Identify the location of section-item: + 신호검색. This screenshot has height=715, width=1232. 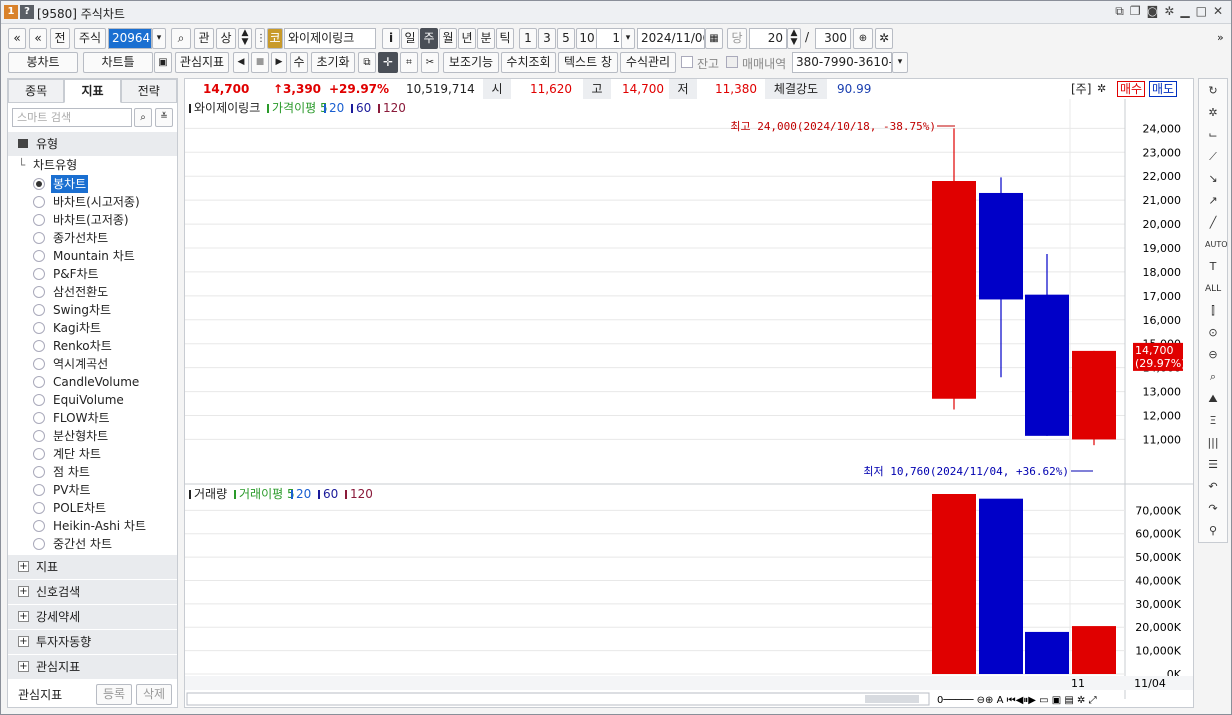
(92, 592).